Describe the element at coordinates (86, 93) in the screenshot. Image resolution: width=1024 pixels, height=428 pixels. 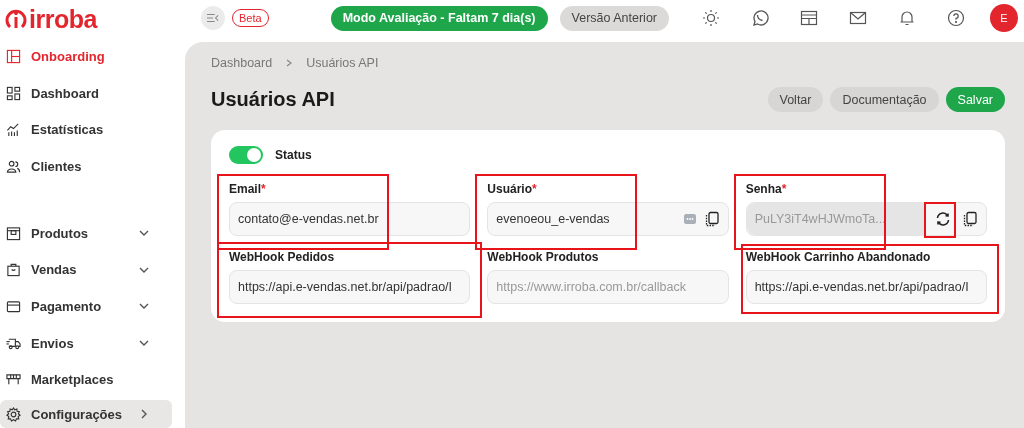
I see `sidebar-item: Dashboard` at that location.